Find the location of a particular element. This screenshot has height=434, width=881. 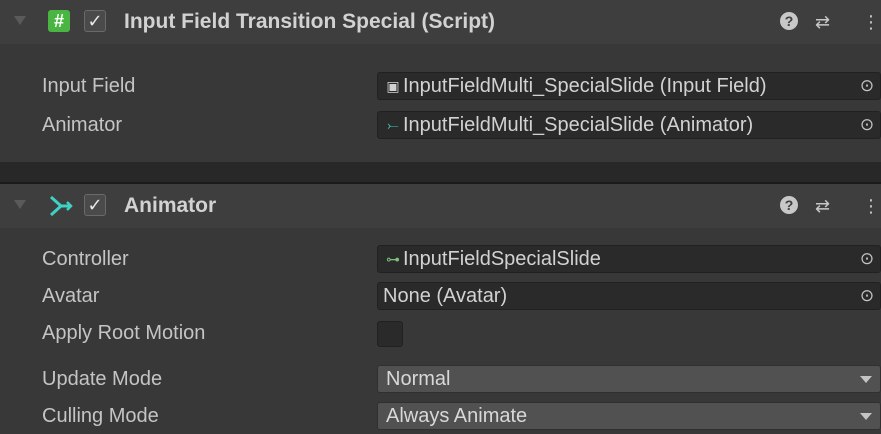

property-label: Input Field is located at coordinates (89, 86).